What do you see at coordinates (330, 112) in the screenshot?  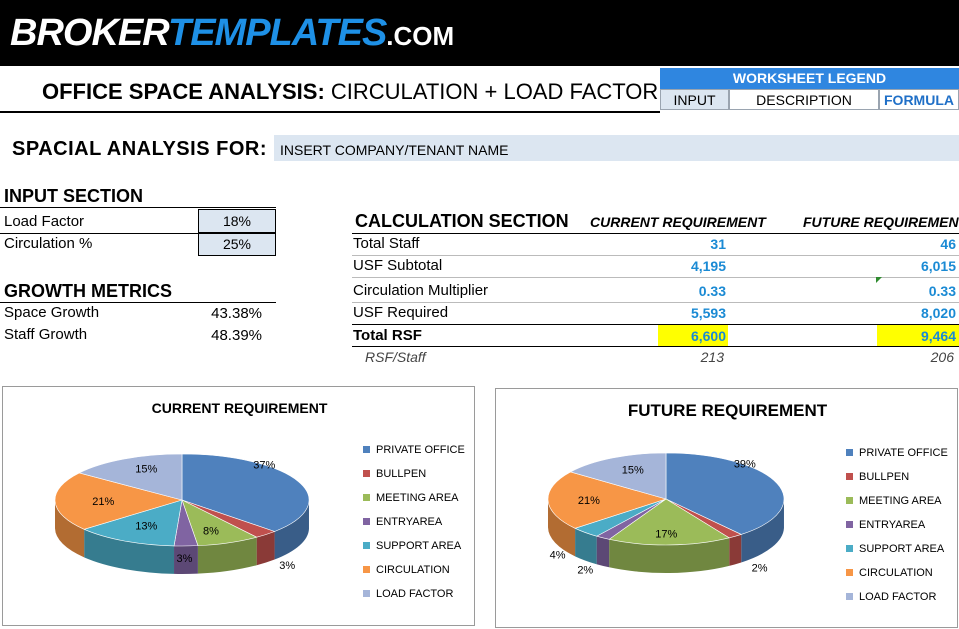 I see `title-underline` at bounding box center [330, 112].